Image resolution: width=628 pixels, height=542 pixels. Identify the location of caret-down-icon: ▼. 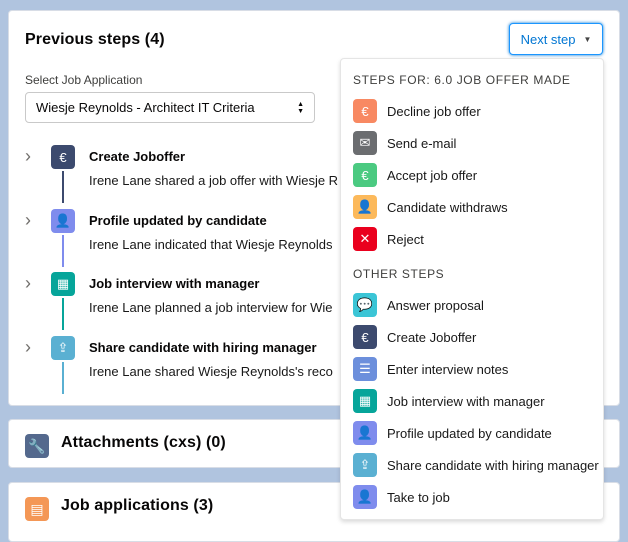
(587, 39).